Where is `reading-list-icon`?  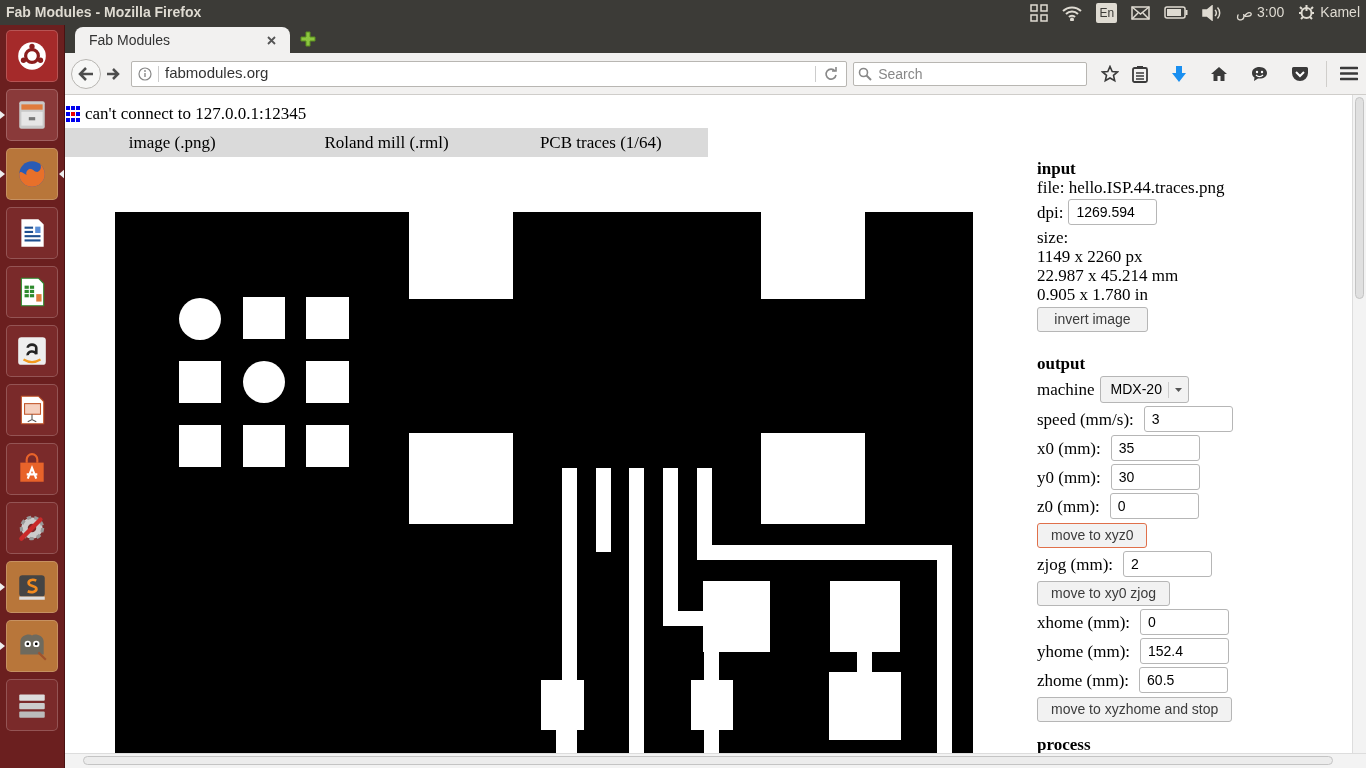
reading-list-icon is located at coordinates (1140, 73).